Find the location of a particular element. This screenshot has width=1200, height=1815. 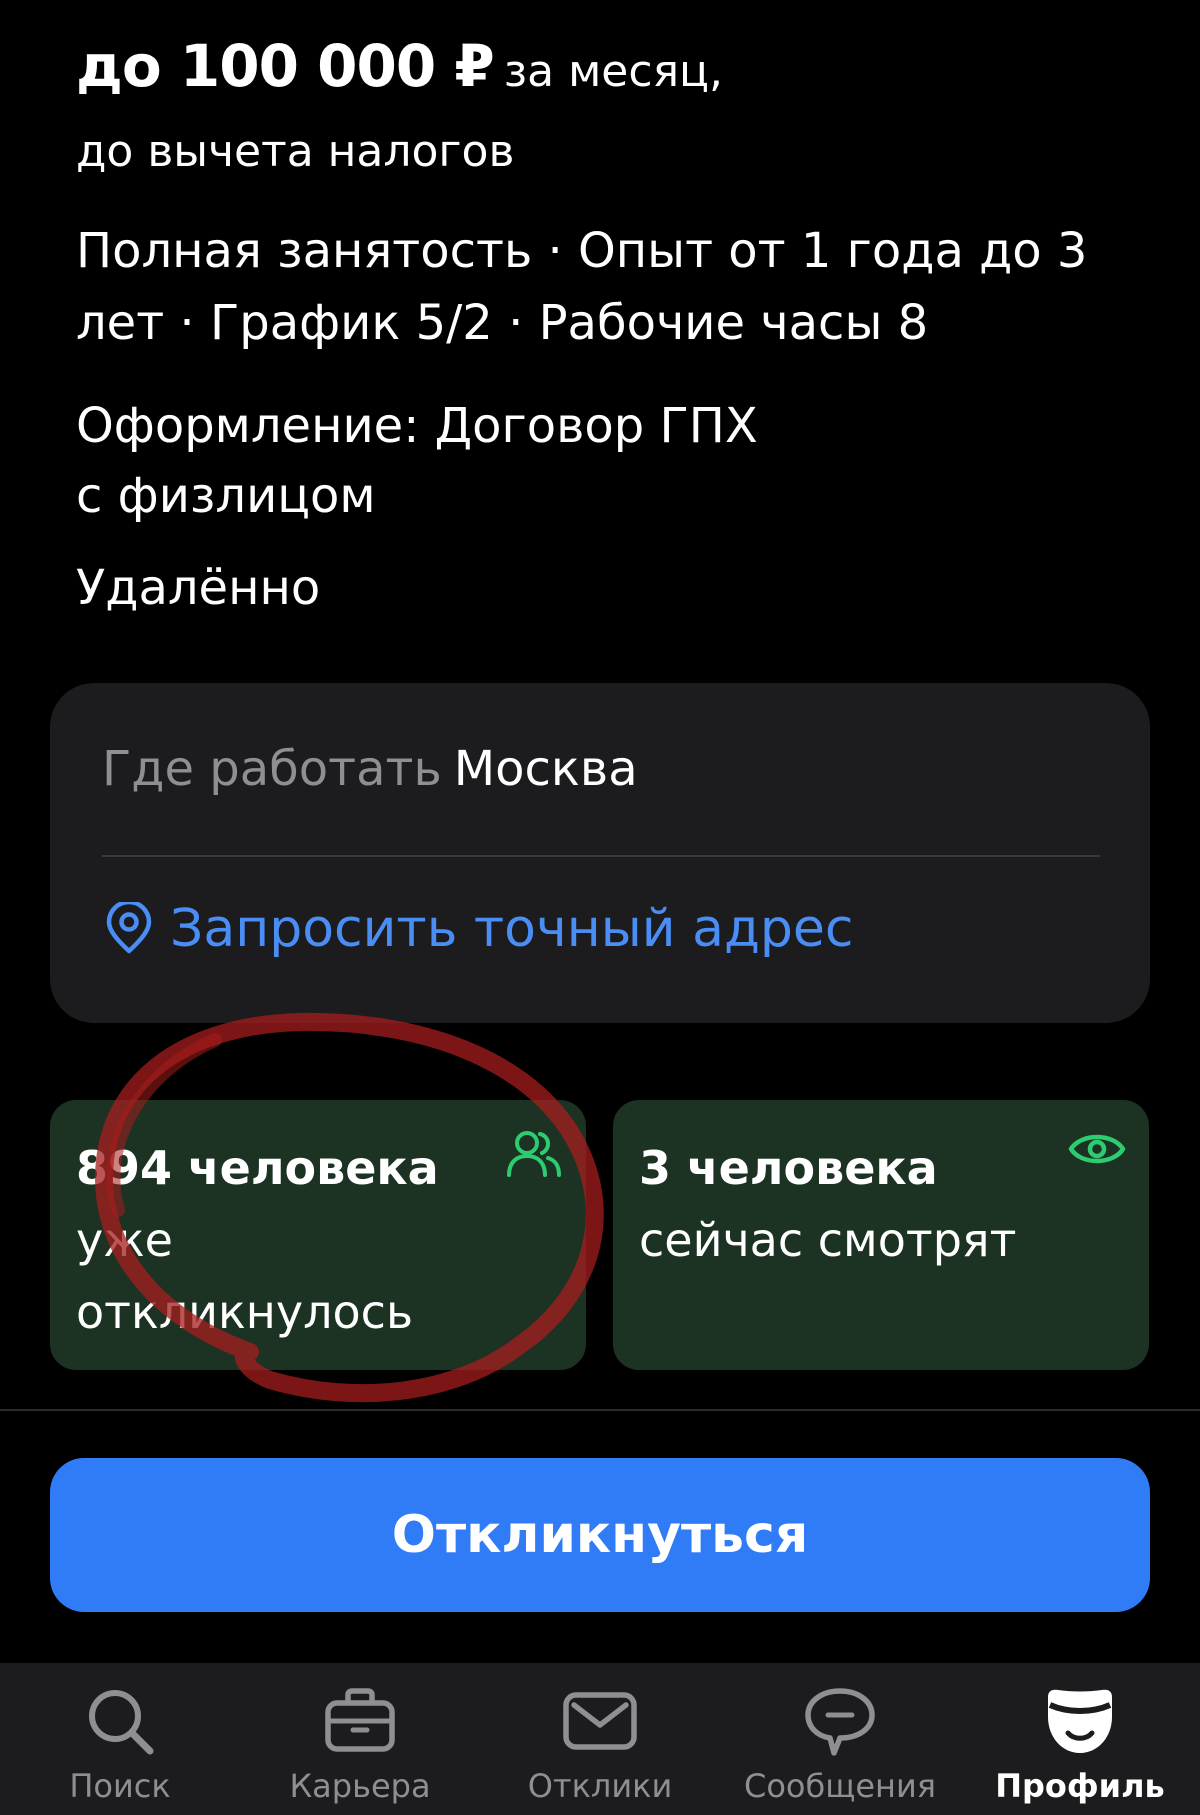

employment-type: Оформление: Договор ГПХ с физлицом is located at coordinates (526, 461).